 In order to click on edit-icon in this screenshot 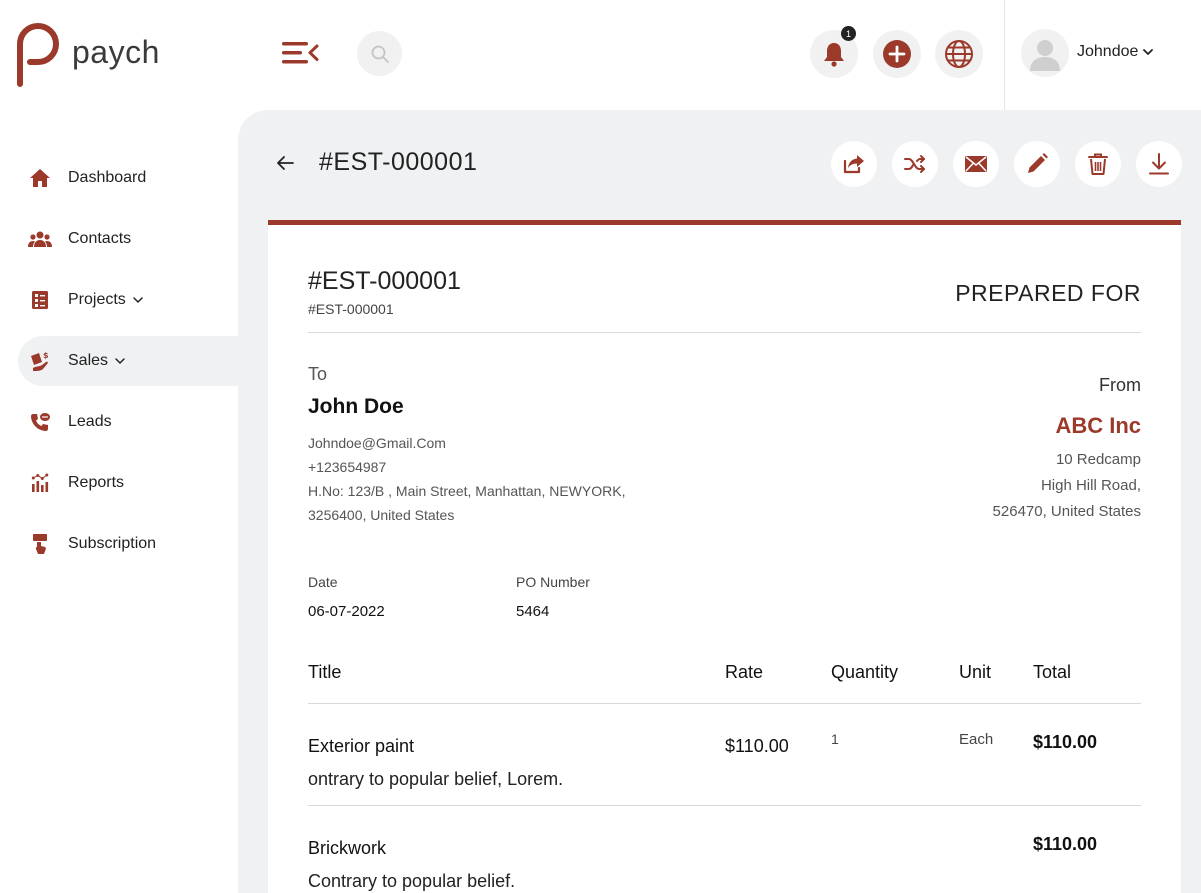, I will do `click(1038, 163)`.